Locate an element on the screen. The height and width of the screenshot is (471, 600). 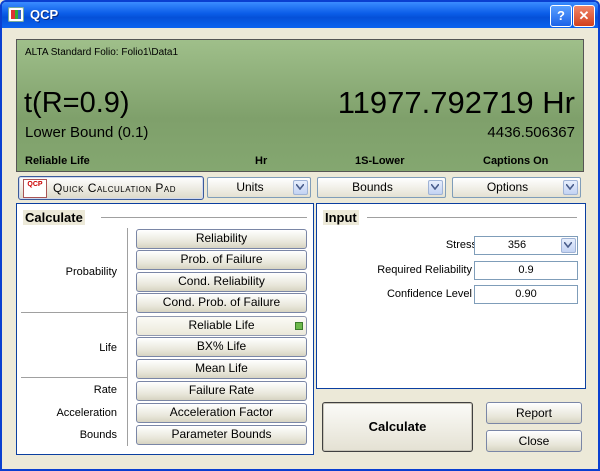
reliable-life-button: Reliable Life is located at coordinates (221, 326).